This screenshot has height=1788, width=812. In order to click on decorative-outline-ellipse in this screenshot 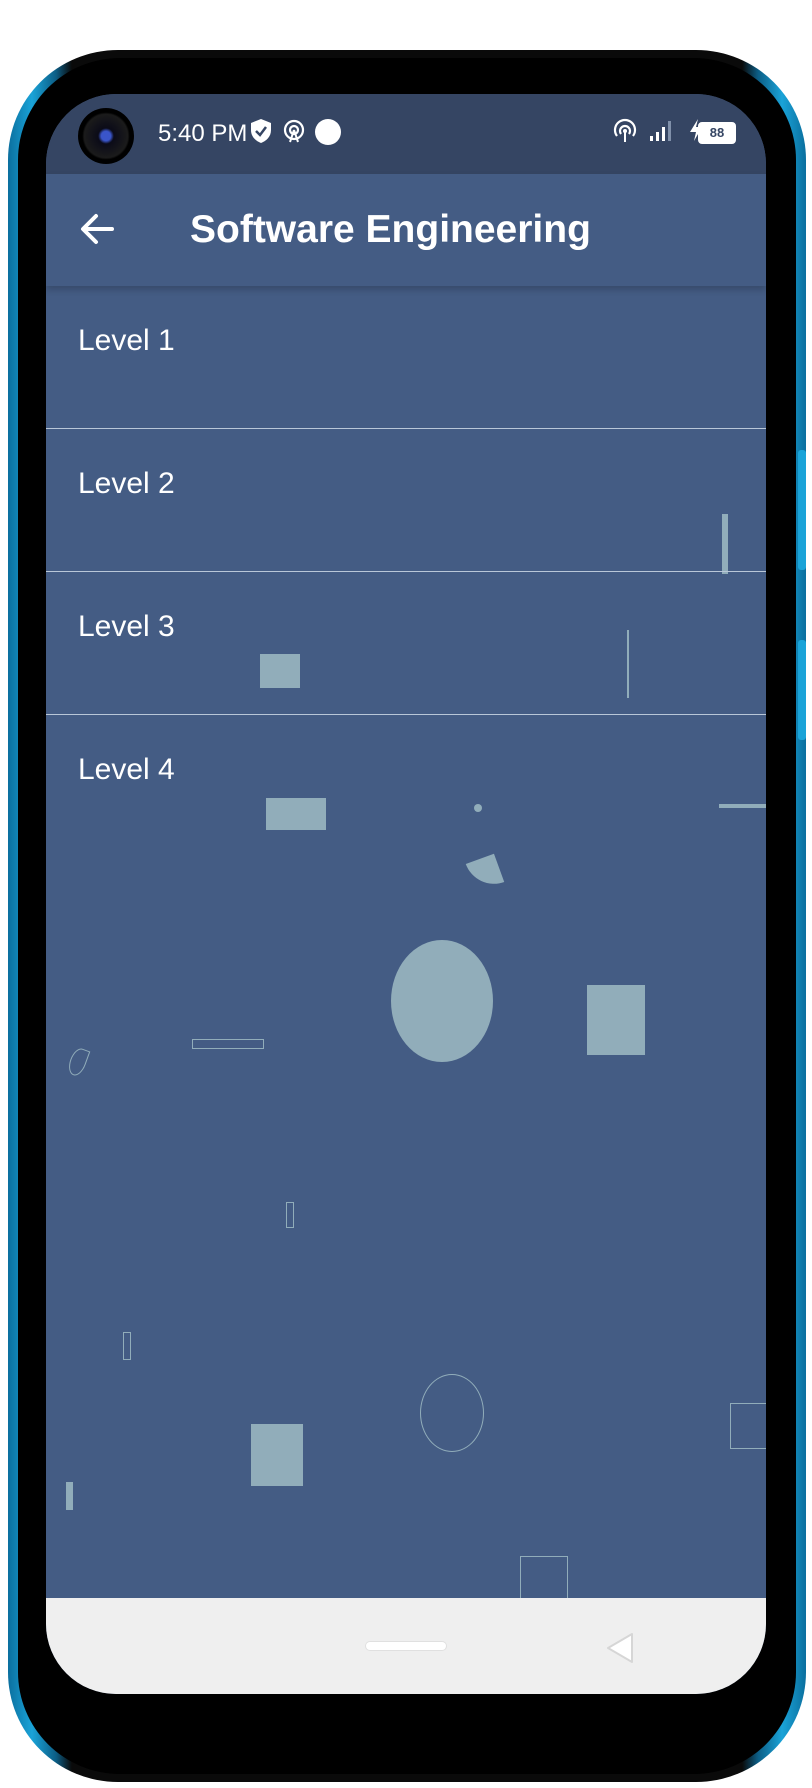, I will do `click(452, 1413)`.